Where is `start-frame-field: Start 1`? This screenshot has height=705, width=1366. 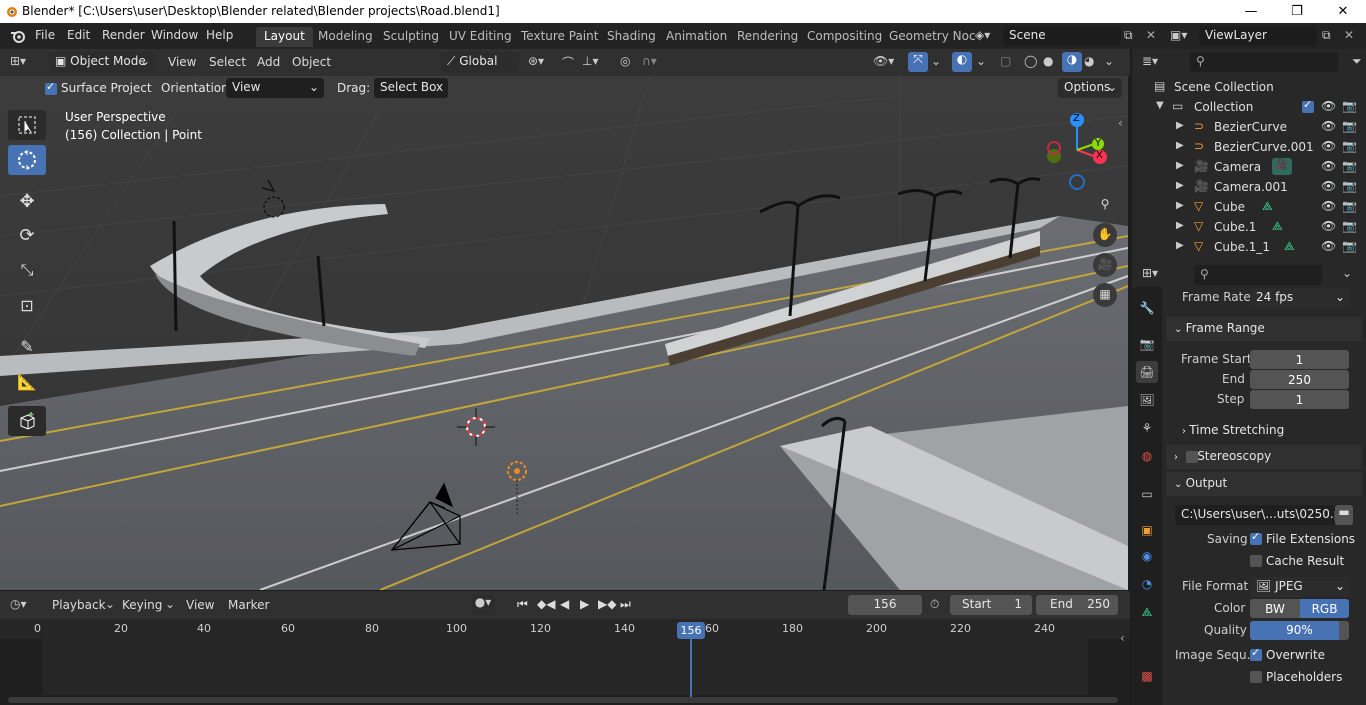
start-frame-field: Start 1 is located at coordinates (991, 605).